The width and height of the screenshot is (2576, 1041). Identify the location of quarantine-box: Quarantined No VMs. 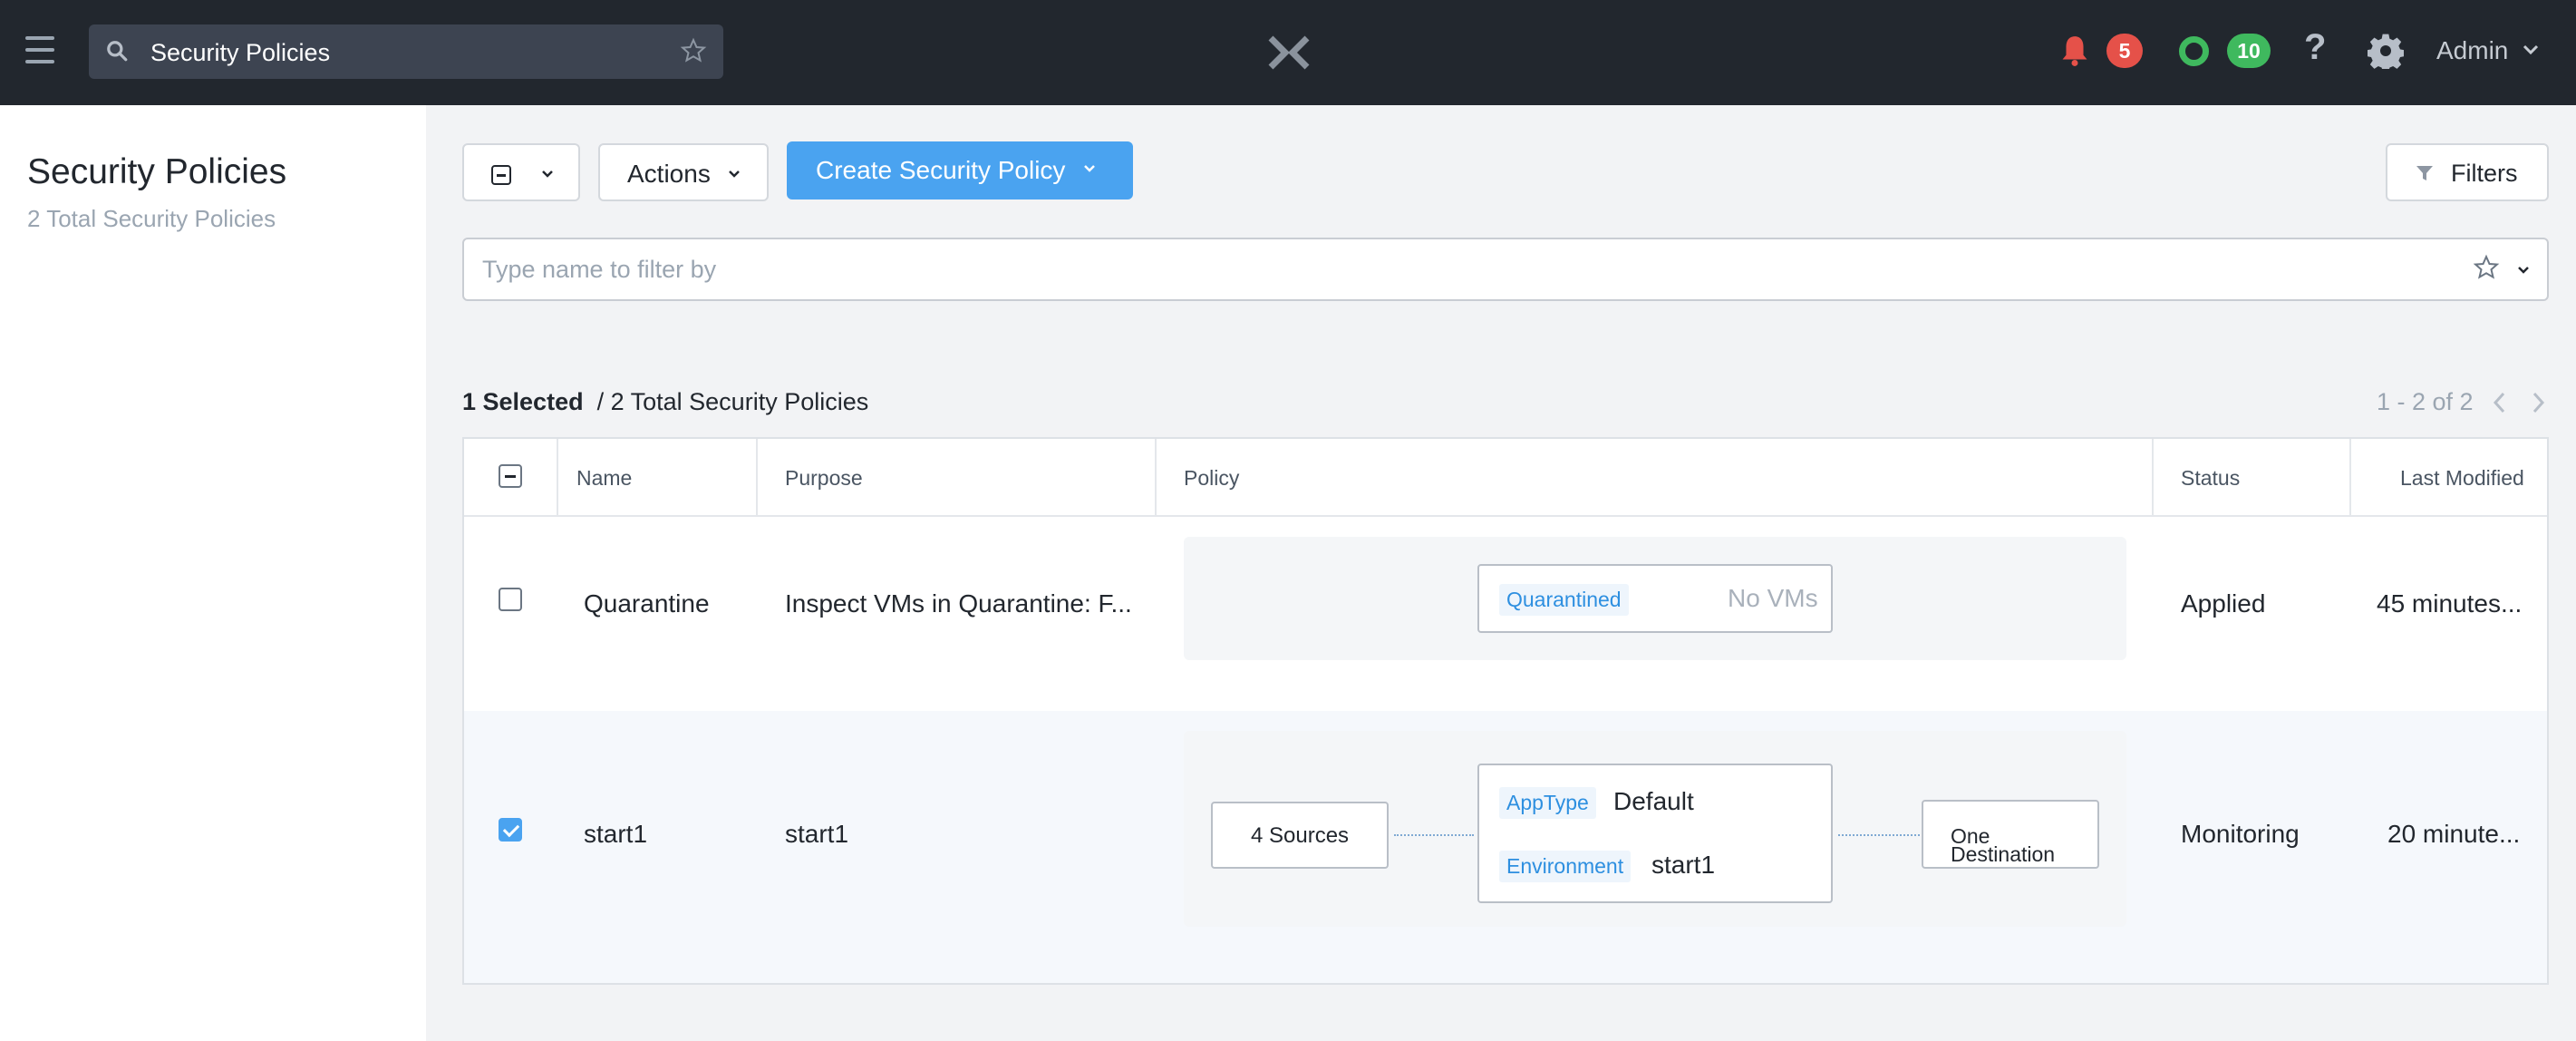
(1655, 599).